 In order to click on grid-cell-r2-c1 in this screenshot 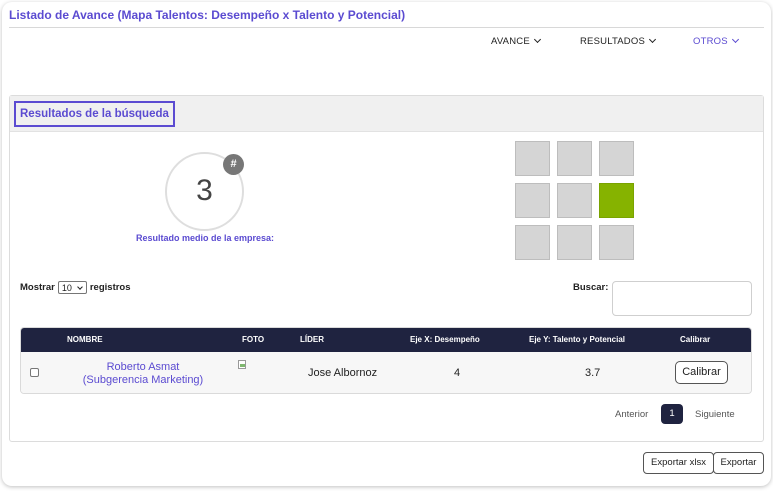, I will do `click(532, 200)`.